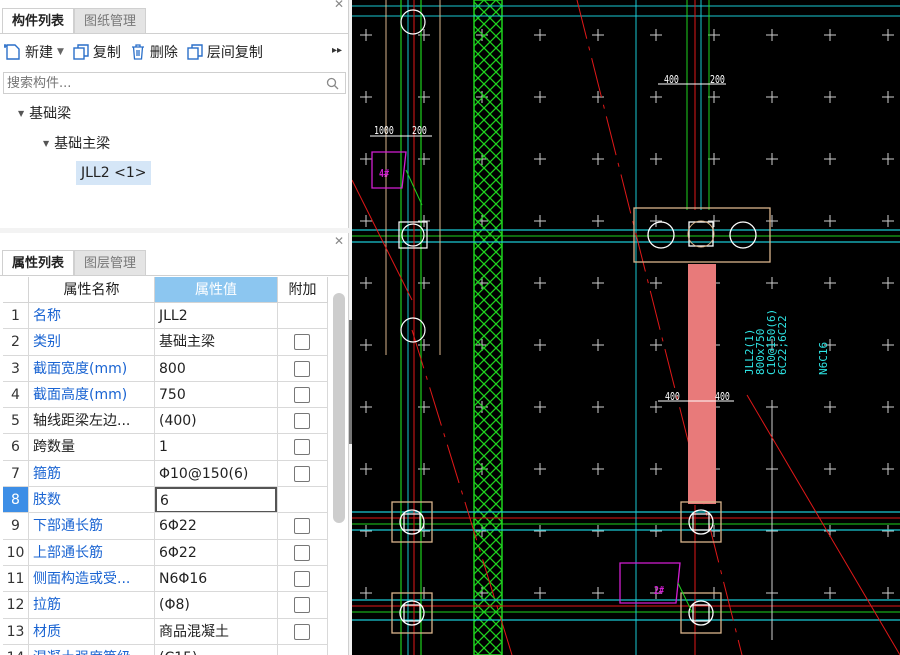 This screenshot has height=655, width=900. What do you see at coordinates (110, 21) in the screenshot?
I see `tab-drawing-management: 图纸管理` at bounding box center [110, 21].